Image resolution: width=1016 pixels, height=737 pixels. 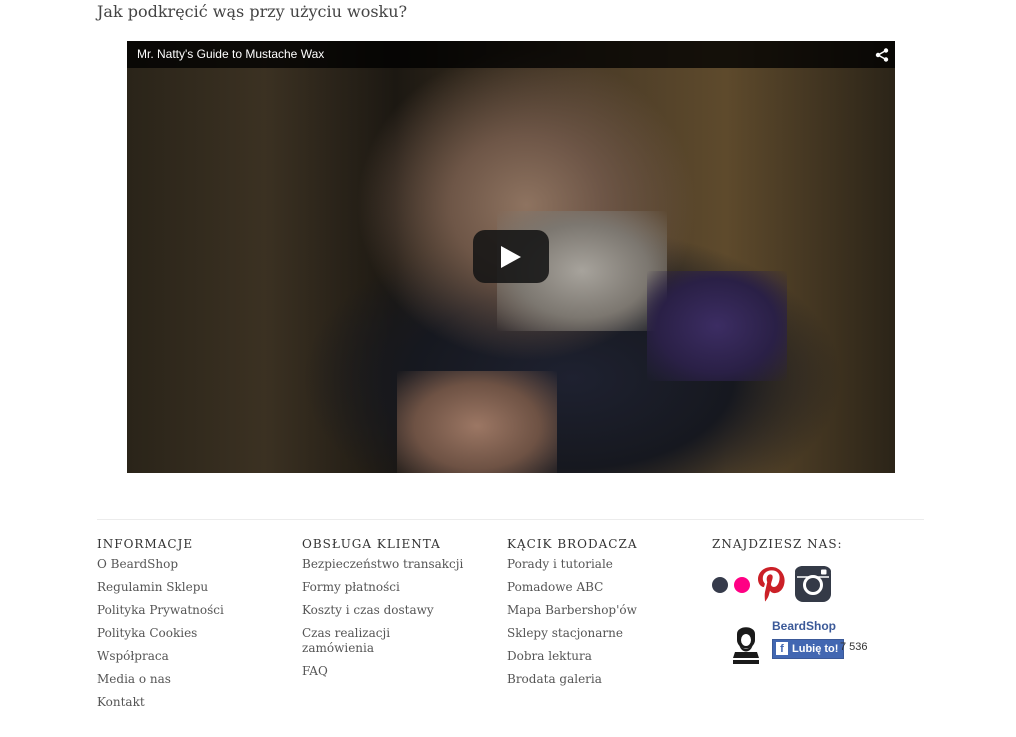 I want to click on page-title: Jak podkręcić wąs przy użyciu wosku?, so click(x=252, y=11).